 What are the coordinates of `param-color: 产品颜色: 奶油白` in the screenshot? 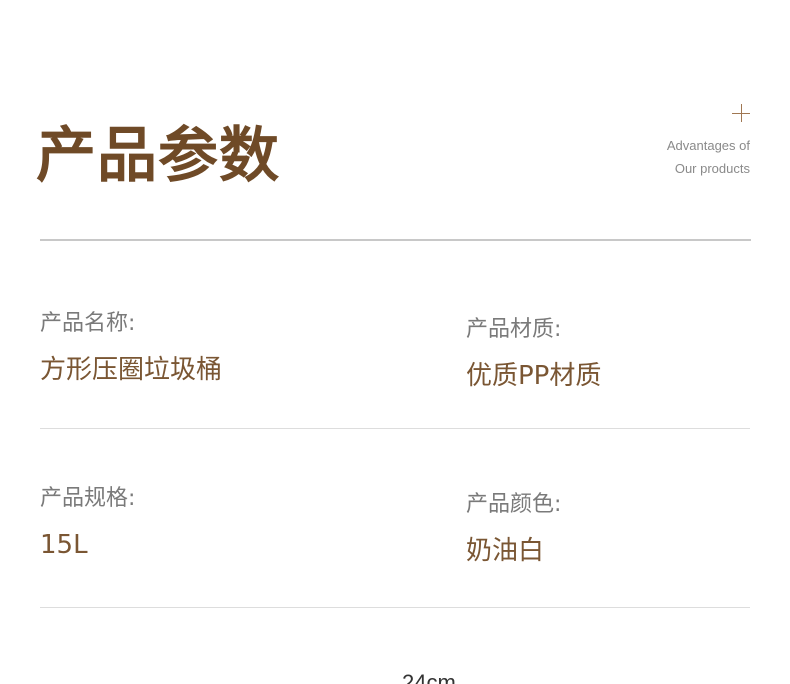 It's located at (513, 529).